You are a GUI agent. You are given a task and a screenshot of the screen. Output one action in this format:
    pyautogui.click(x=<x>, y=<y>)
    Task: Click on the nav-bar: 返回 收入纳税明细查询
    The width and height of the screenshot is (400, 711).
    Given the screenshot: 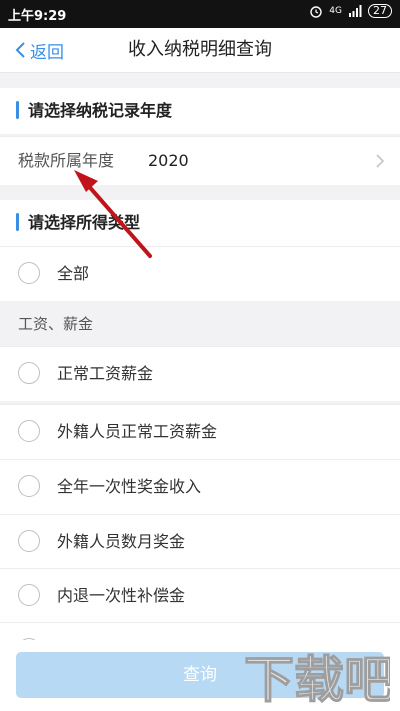 What is the action you would take?
    pyautogui.click(x=200, y=50)
    